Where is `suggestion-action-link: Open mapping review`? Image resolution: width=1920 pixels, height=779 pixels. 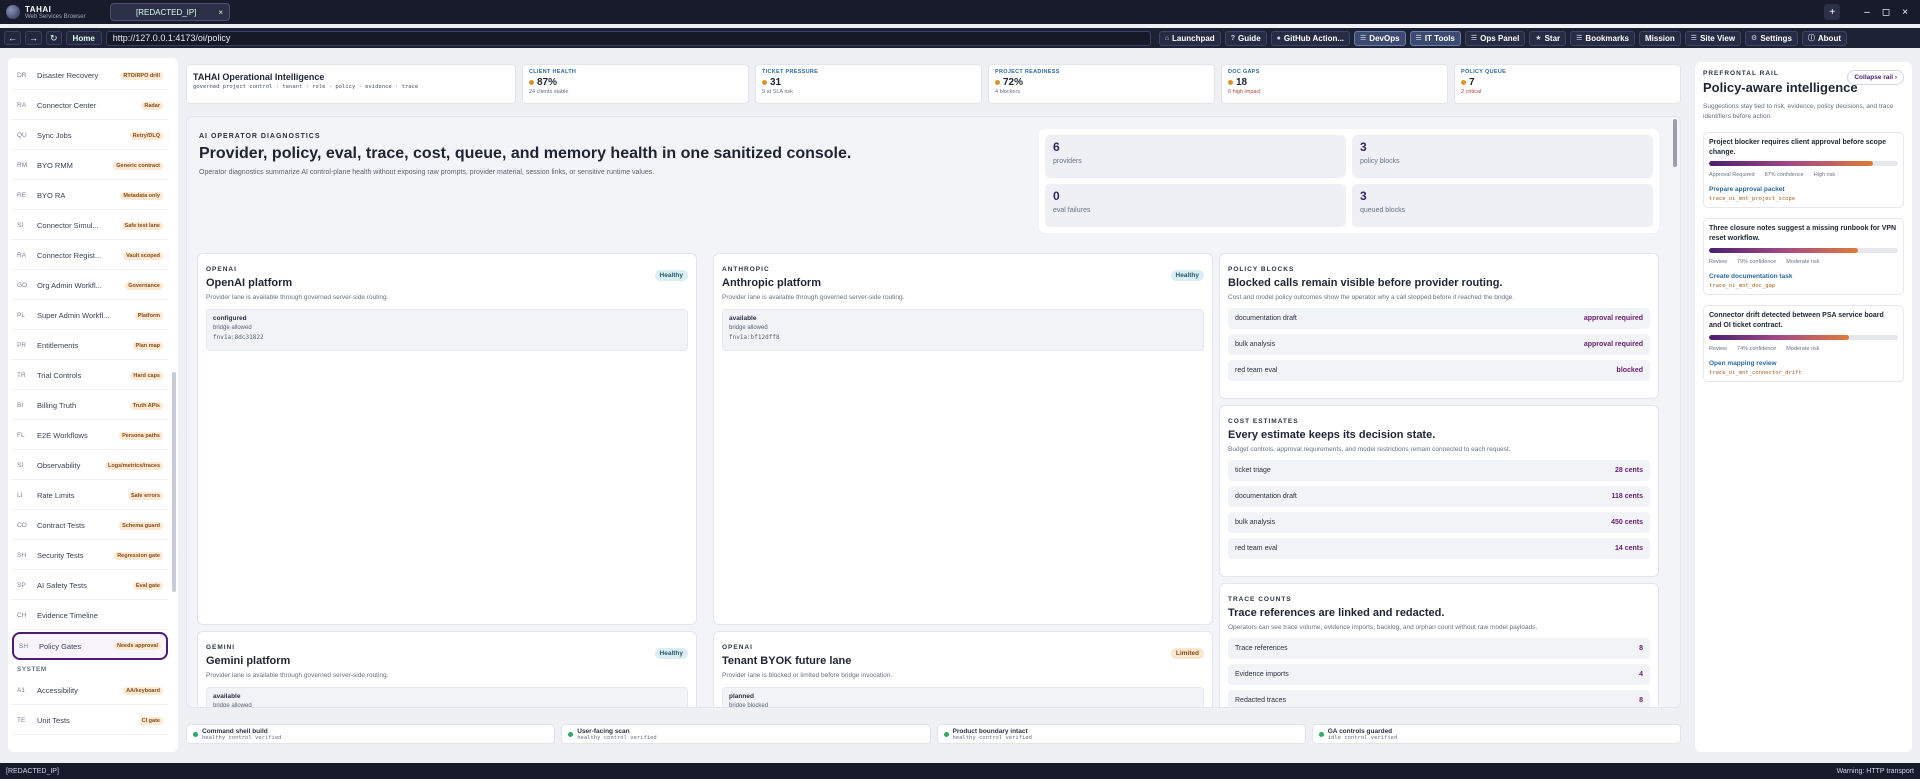 suggestion-action-link: Open mapping review is located at coordinates (1803, 363).